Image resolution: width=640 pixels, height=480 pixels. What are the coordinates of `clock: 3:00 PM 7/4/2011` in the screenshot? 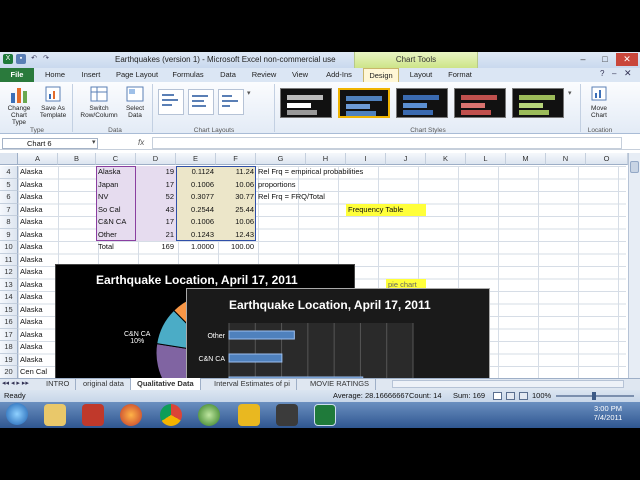 It's located at (608, 413).